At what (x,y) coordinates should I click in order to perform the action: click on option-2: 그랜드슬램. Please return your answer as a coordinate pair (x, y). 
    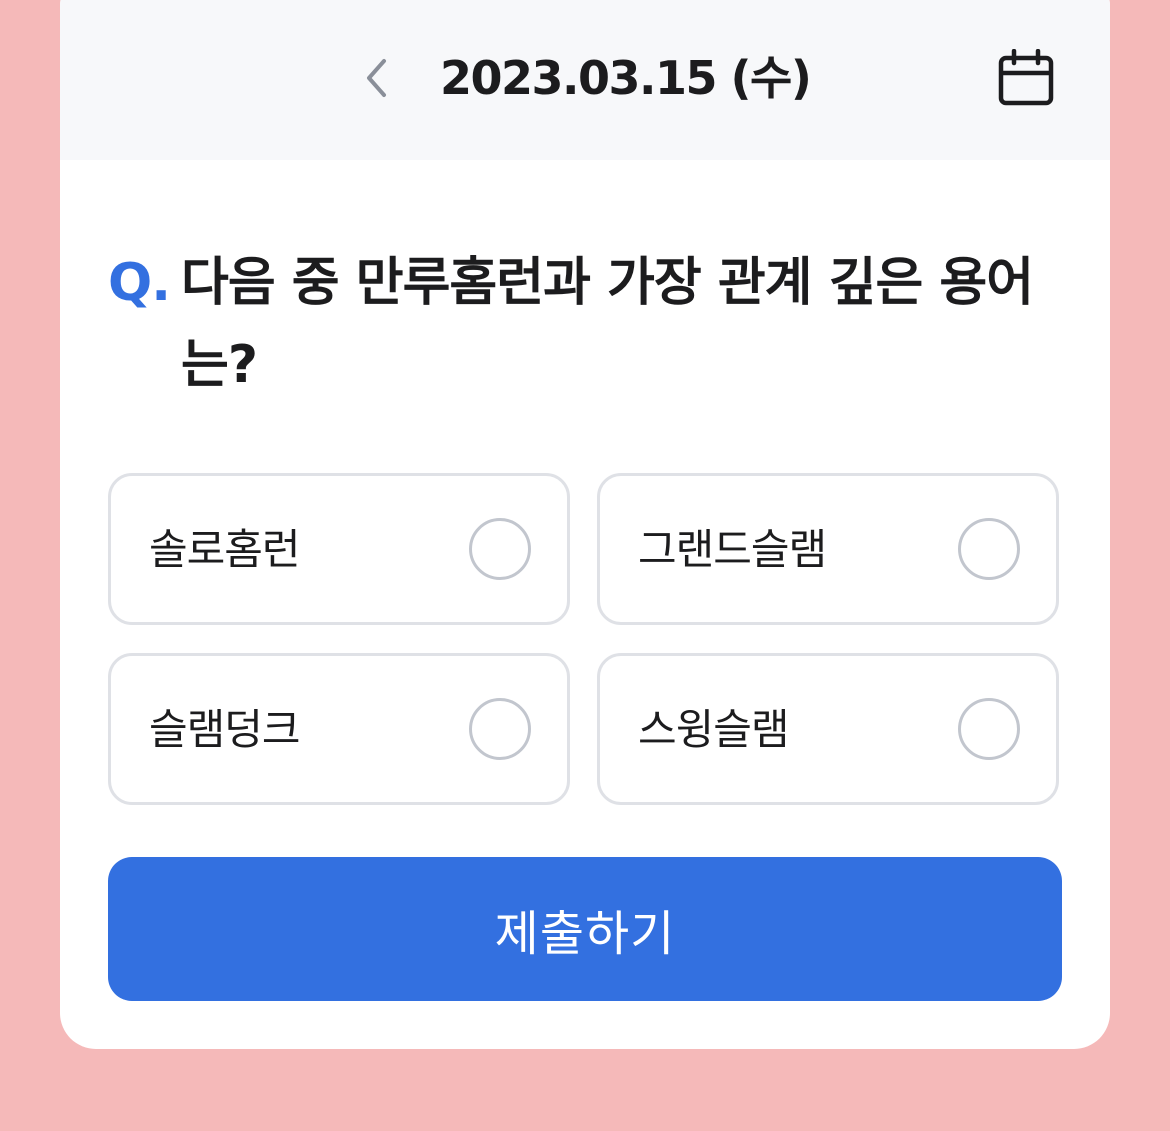
    Looking at the image, I should click on (828, 549).